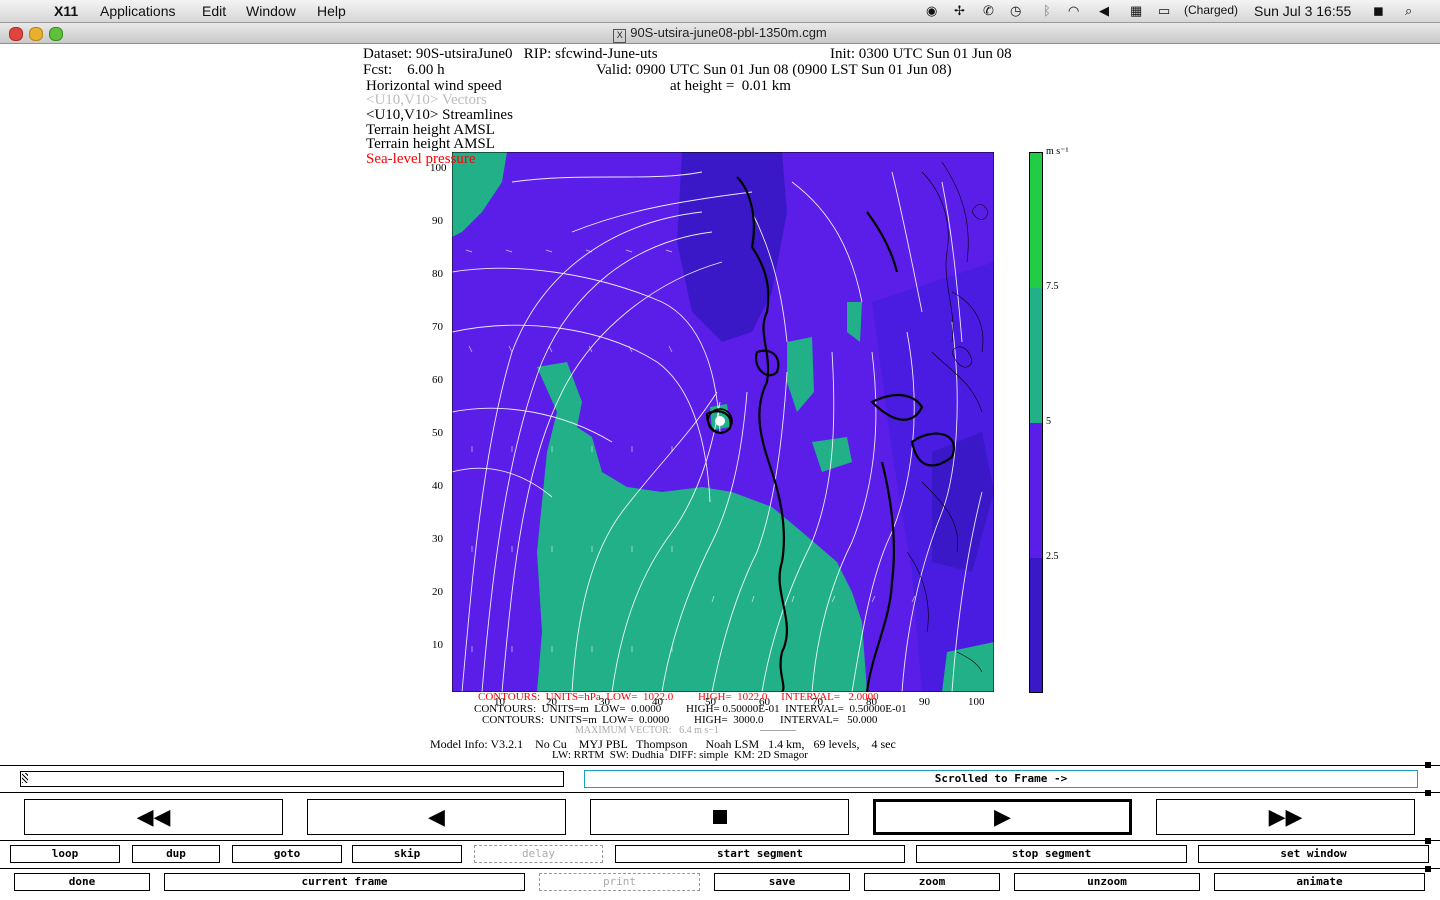  Describe the element at coordinates (1378, 11) in the screenshot. I see `user-icon: ◼` at that location.